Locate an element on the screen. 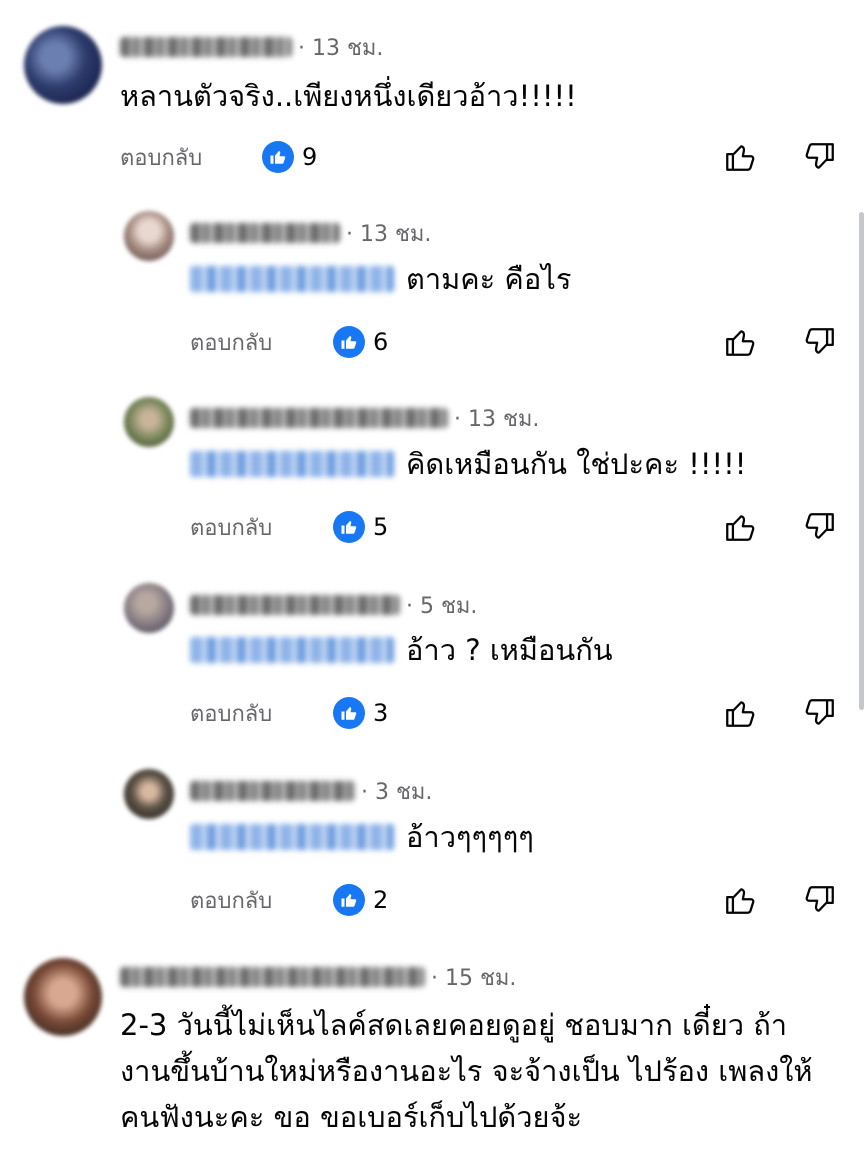 The width and height of the screenshot is (868, 1157). like-summary: 5 is located at coordinates (360, 527).